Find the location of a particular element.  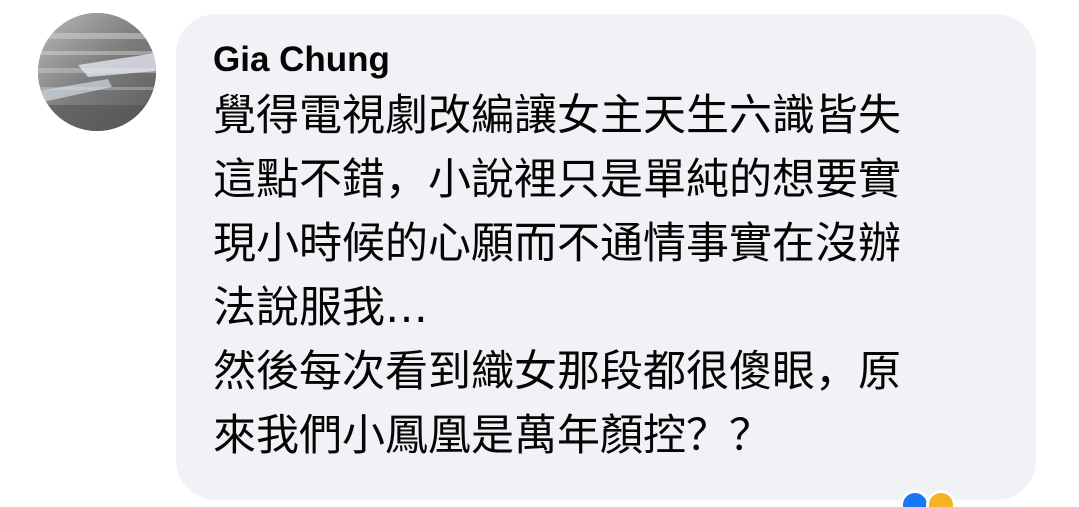

reaction-summary is located at coordinates (928, 498).